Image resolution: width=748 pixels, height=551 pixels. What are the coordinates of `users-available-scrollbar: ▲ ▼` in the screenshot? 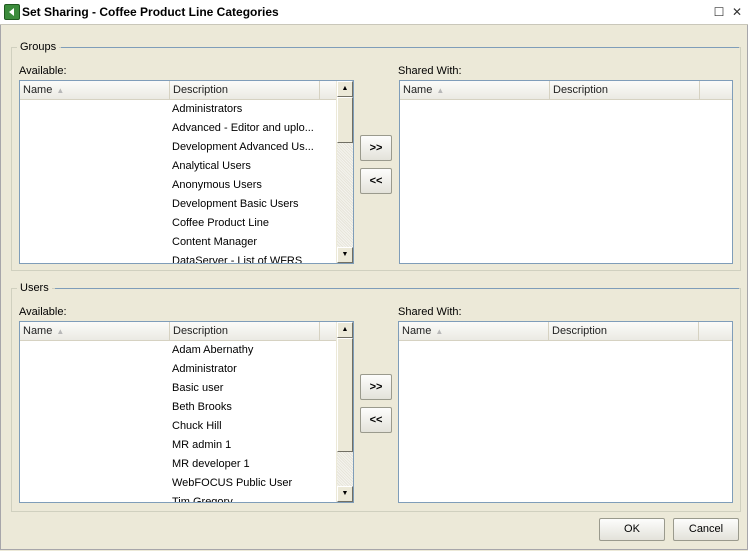 It's located at (344, 412).